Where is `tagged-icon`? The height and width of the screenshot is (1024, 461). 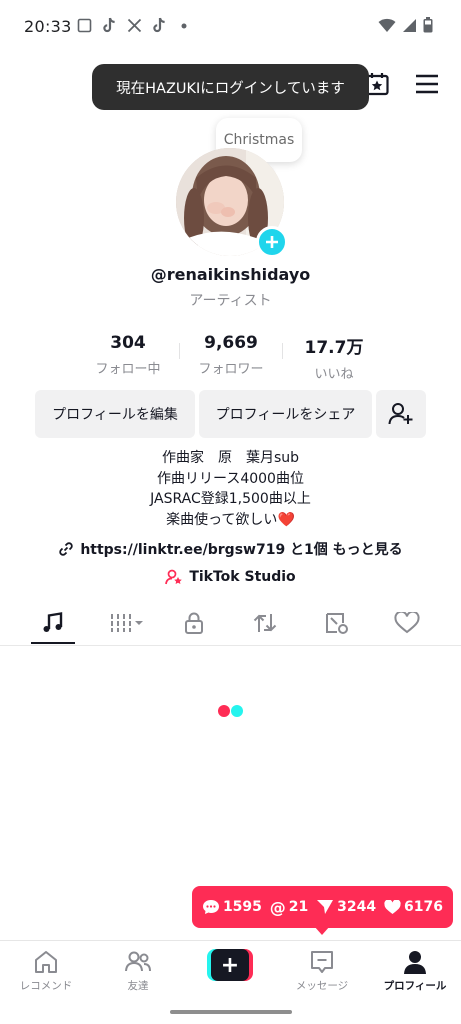
tagged-icon is located at coordinates (337, 623).